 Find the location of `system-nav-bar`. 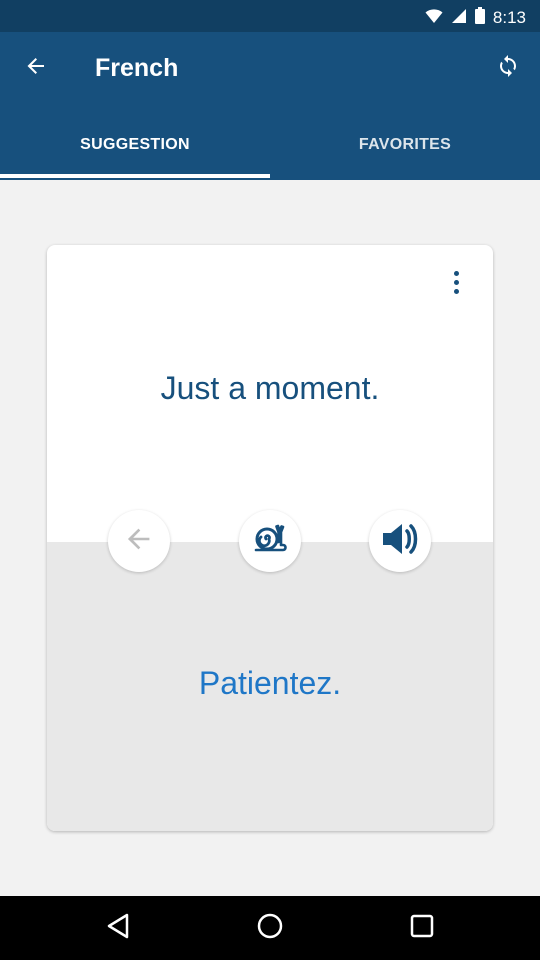

system-nav-bar is located at coordinates (270, 928).